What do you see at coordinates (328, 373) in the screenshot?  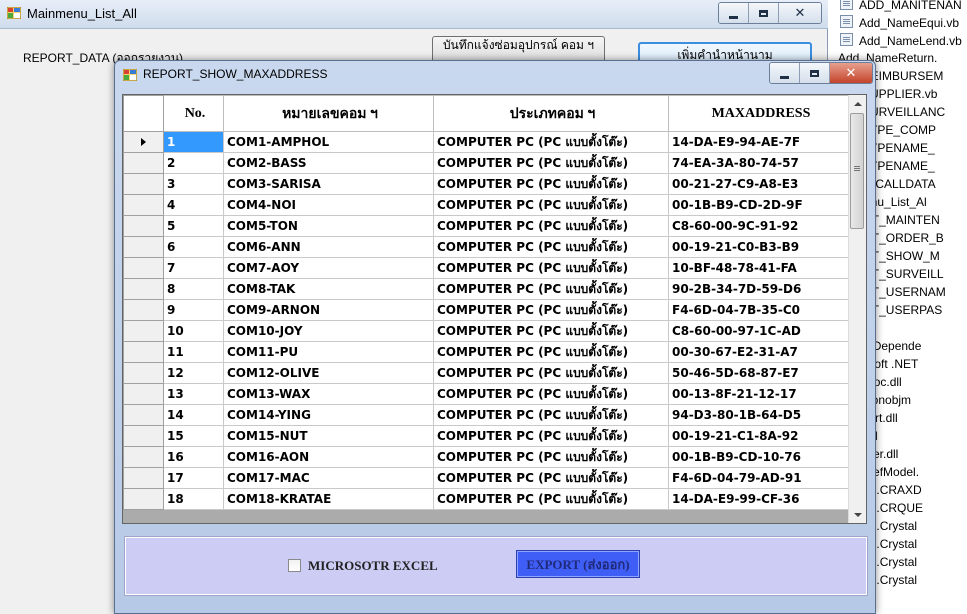 I see `cell-computer-number: COM12-OLIVE` at bounding box center [328, 373].